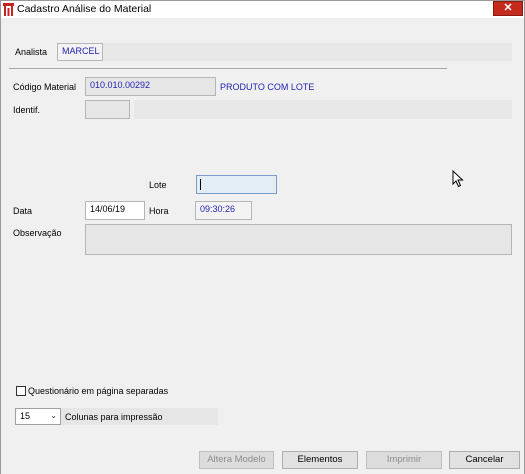 This screenshot has width=525, height=474. Describe the element at coordinates (8, 9) in the screenshot. I see `app-logo-icon` at that location.